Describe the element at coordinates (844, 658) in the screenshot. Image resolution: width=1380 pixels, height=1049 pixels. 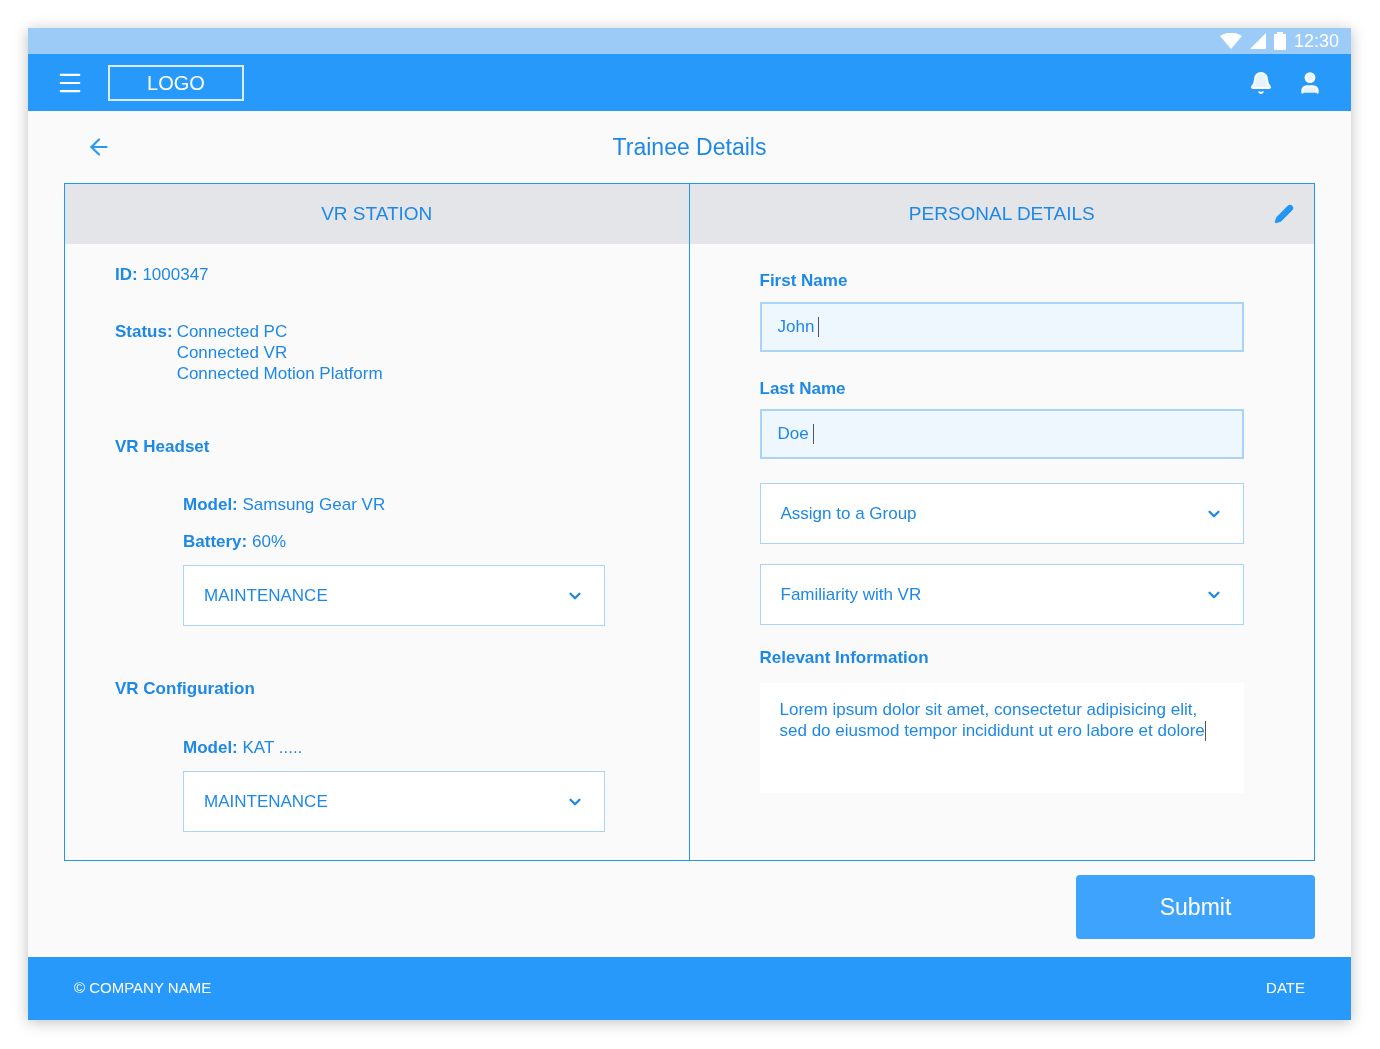
I see `field-label: Relevant Information` at that location.